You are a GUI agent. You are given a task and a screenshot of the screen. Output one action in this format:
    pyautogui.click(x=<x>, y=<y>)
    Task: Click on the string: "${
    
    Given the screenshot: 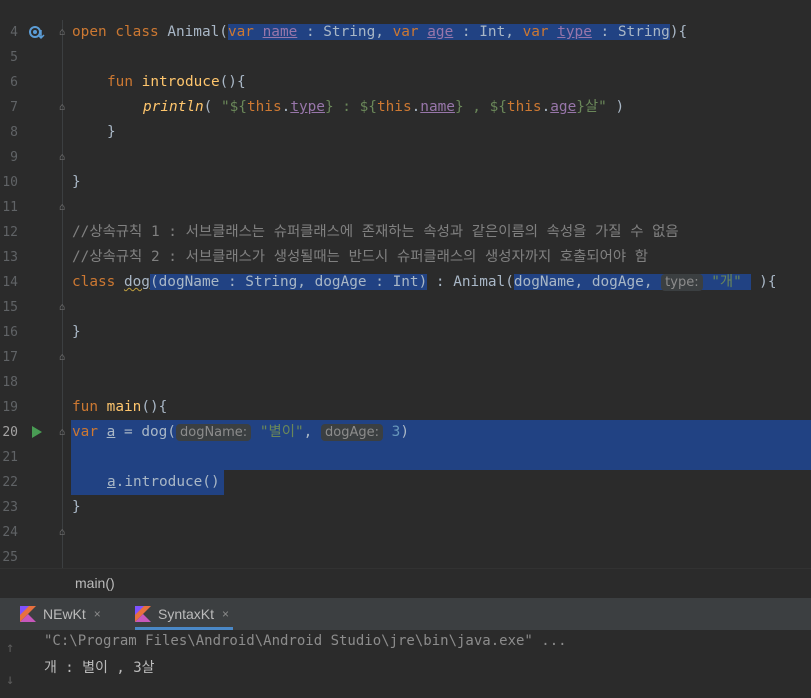 What is the action you would take?
    pyautogui.click(x=233, y=107)
    